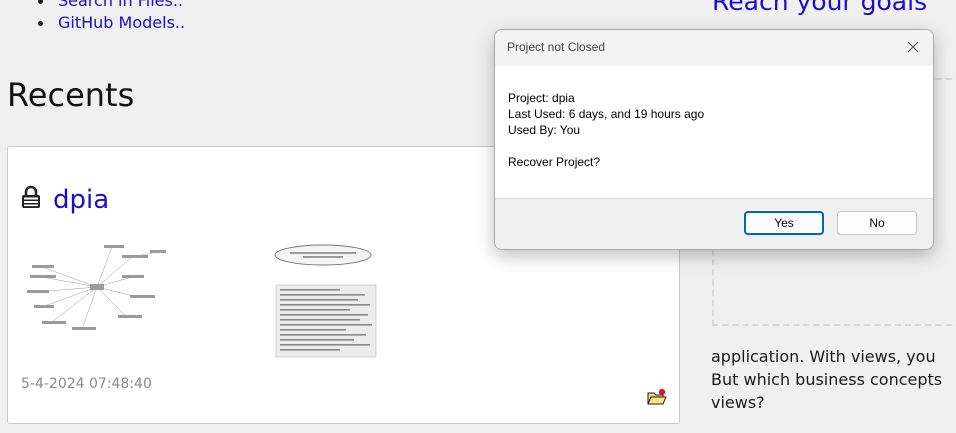 The width and height of the screenshot is (956, 433). I want to click on card-title: dpia, so click(64, 200).